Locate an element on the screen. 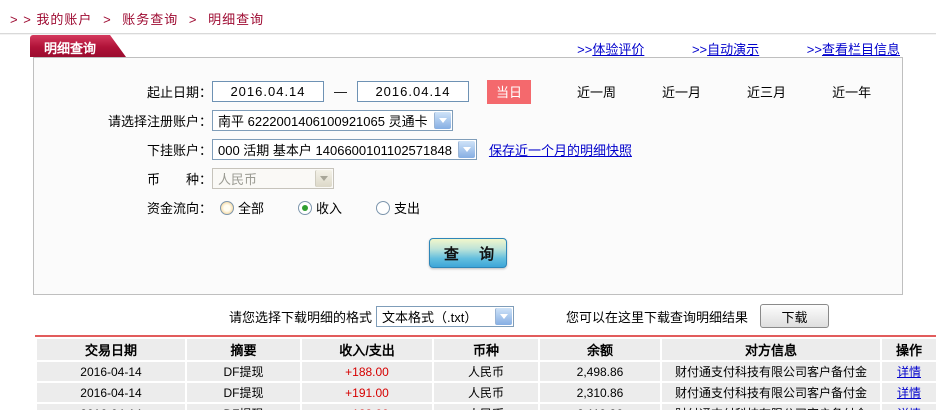 The height and width of the screenshot is (410, 936). column-info-link: >>查看栏目信息 is located at coordinates (853, 49).